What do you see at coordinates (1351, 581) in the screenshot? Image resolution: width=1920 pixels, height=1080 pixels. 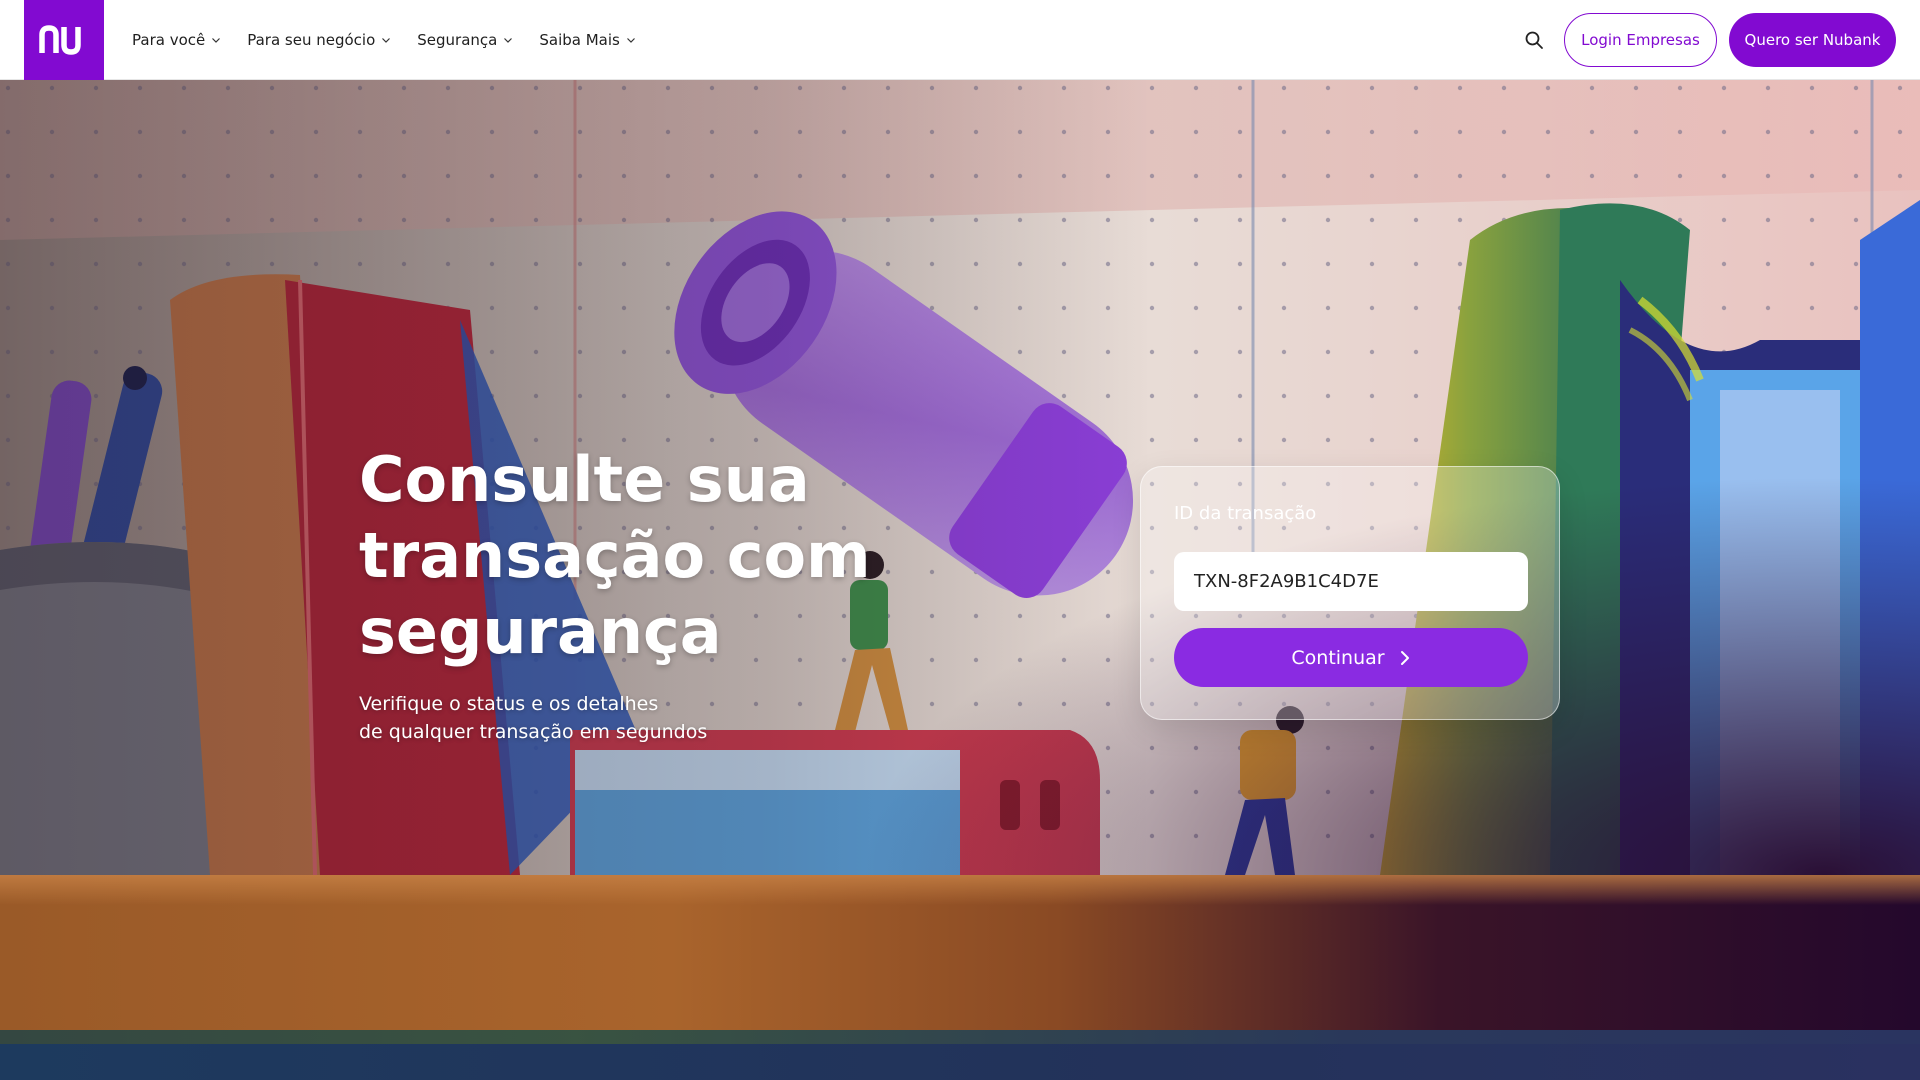 I see `transaction-id-input: TXN-8F2A9B1C4D7E` at bounding box center [1351, 581].